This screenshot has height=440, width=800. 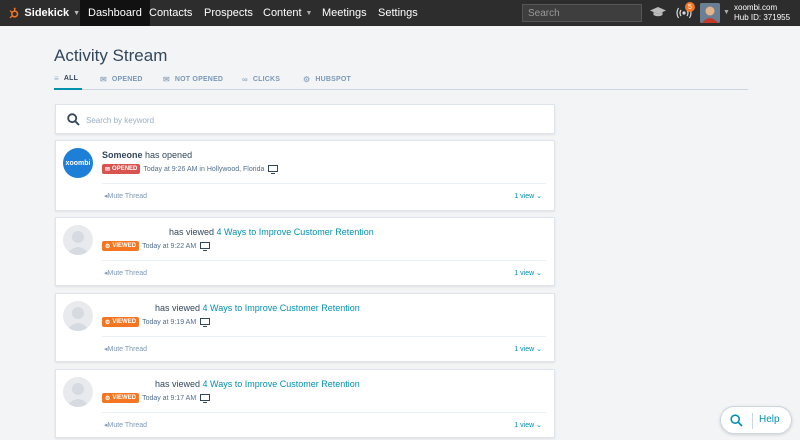 I want to click on tab-not-opened: ✉ NOT OPENED, so click(x=193, y=79).